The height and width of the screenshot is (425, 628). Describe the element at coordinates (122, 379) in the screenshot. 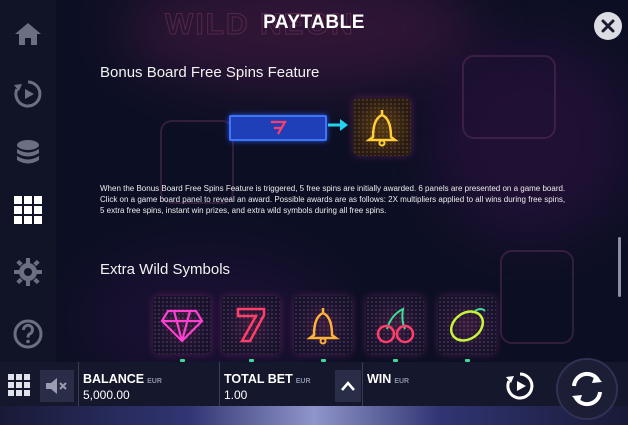

I see `balance-label: BALANCE EUR` at that location.